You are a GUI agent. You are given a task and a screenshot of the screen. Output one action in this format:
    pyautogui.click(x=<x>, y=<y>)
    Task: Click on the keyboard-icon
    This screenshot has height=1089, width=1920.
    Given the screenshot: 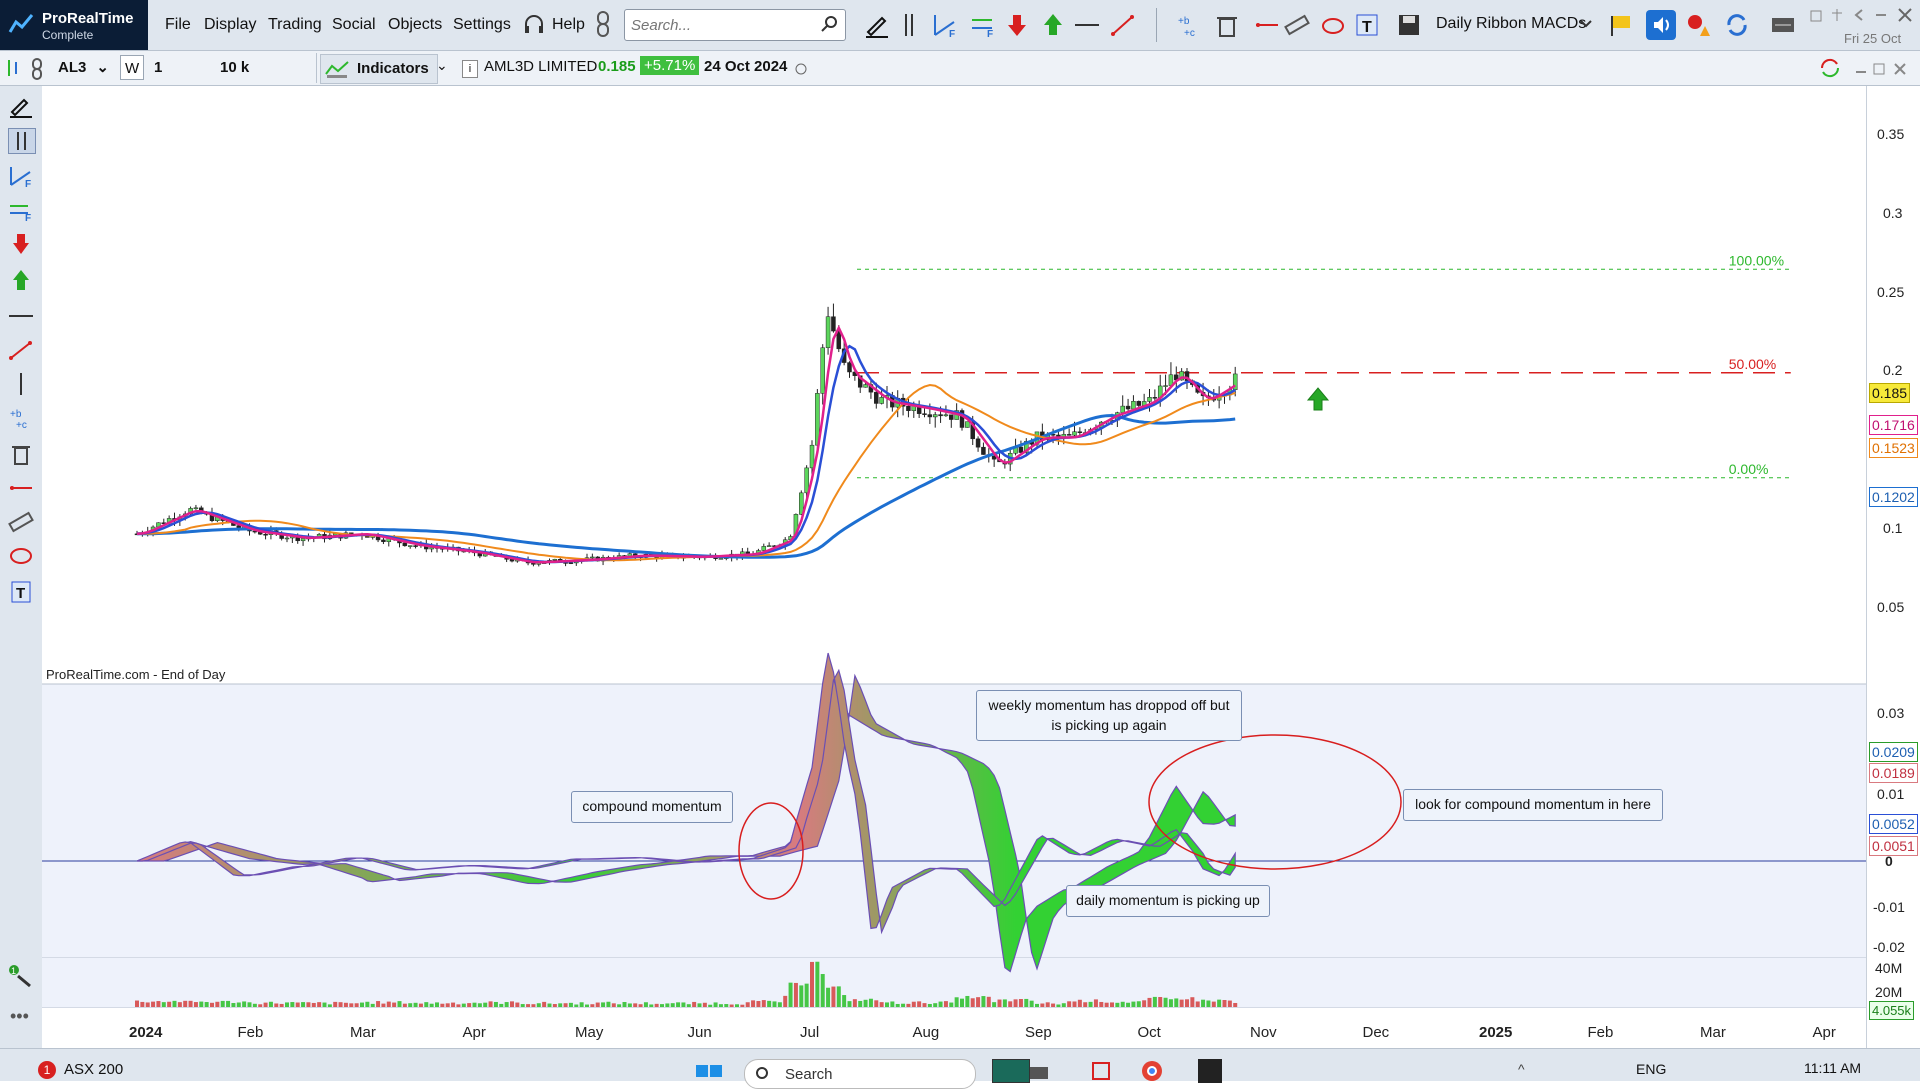 What is the action you would take?
    pyautogui.click(x=1783, y=25)
    